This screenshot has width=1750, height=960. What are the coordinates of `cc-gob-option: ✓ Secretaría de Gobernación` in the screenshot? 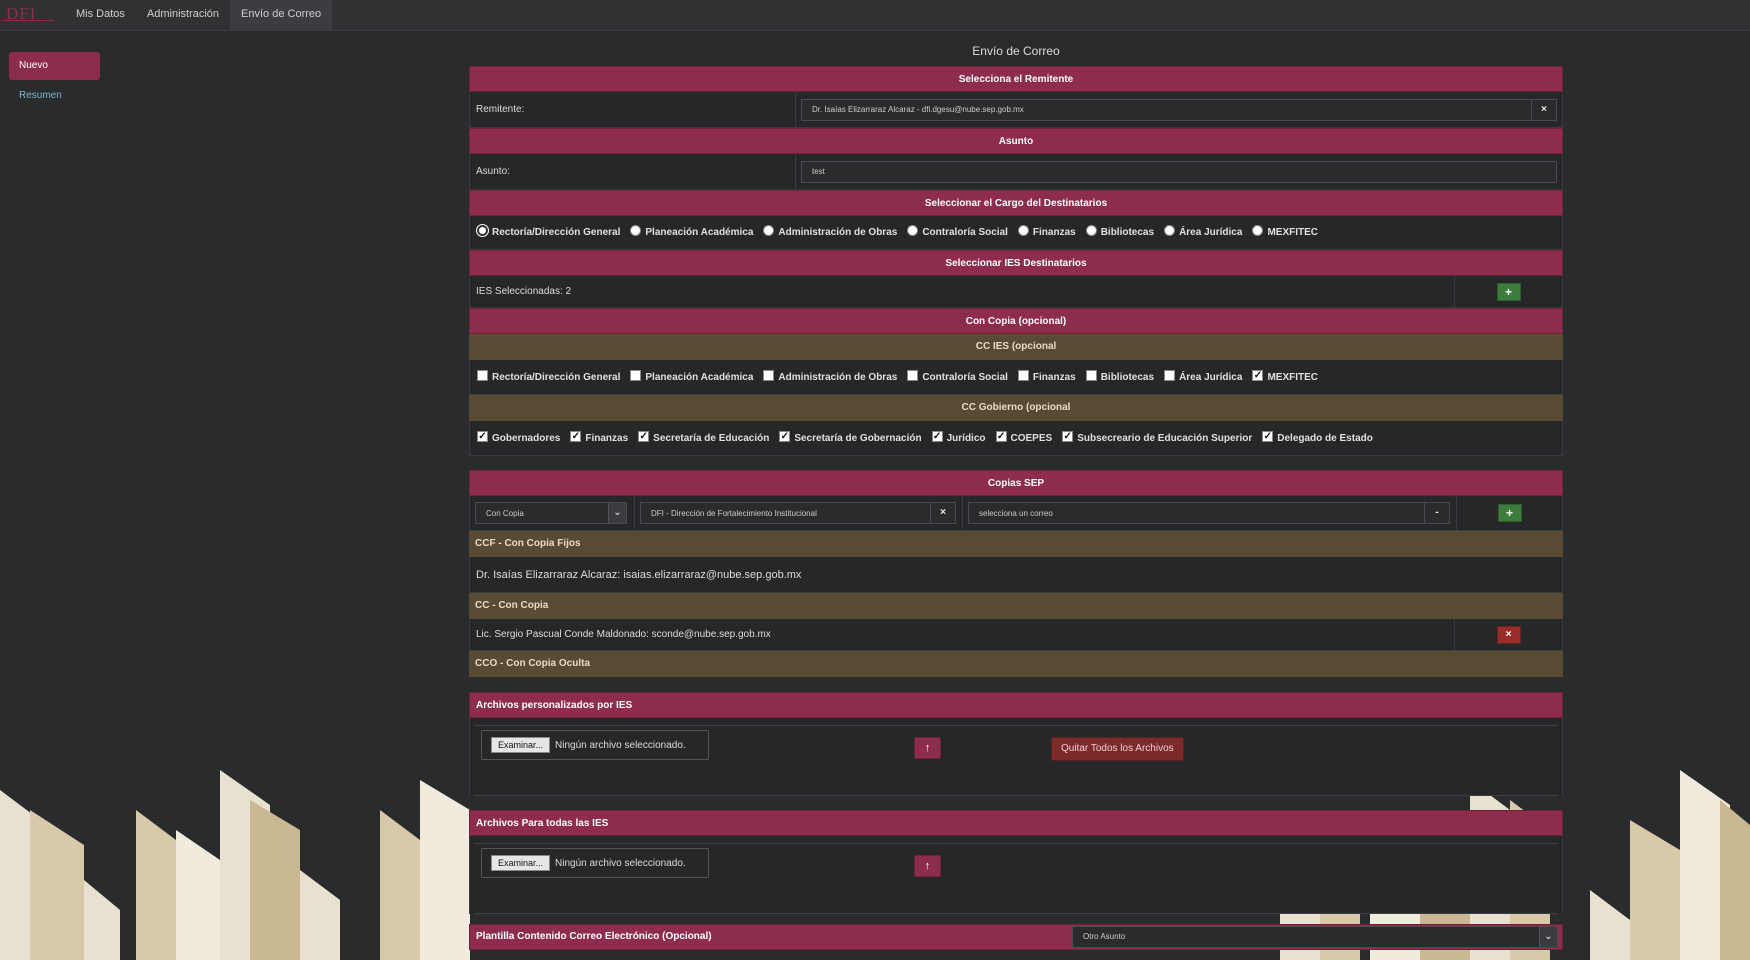 It's located at (850, 437).